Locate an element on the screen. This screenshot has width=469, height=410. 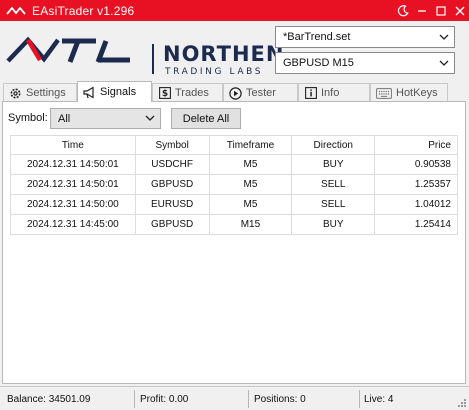
cell-price: 0.90538 is located at coordinates (416, 164).